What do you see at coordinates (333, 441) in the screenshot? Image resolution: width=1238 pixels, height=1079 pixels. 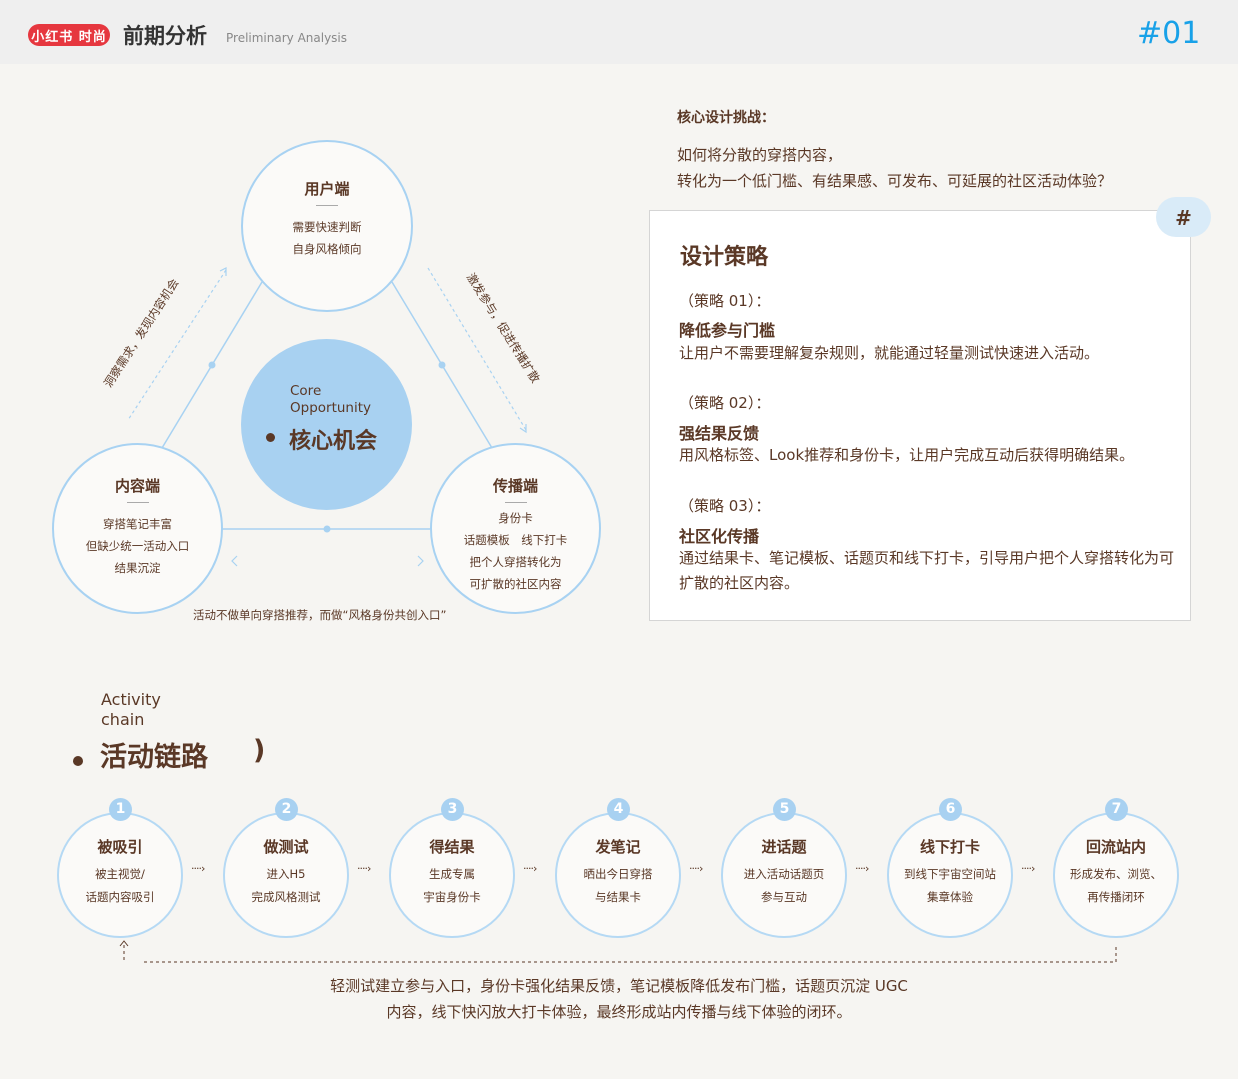 I see `core-label-zh: 核心机会` at bounding box center [333, 441].